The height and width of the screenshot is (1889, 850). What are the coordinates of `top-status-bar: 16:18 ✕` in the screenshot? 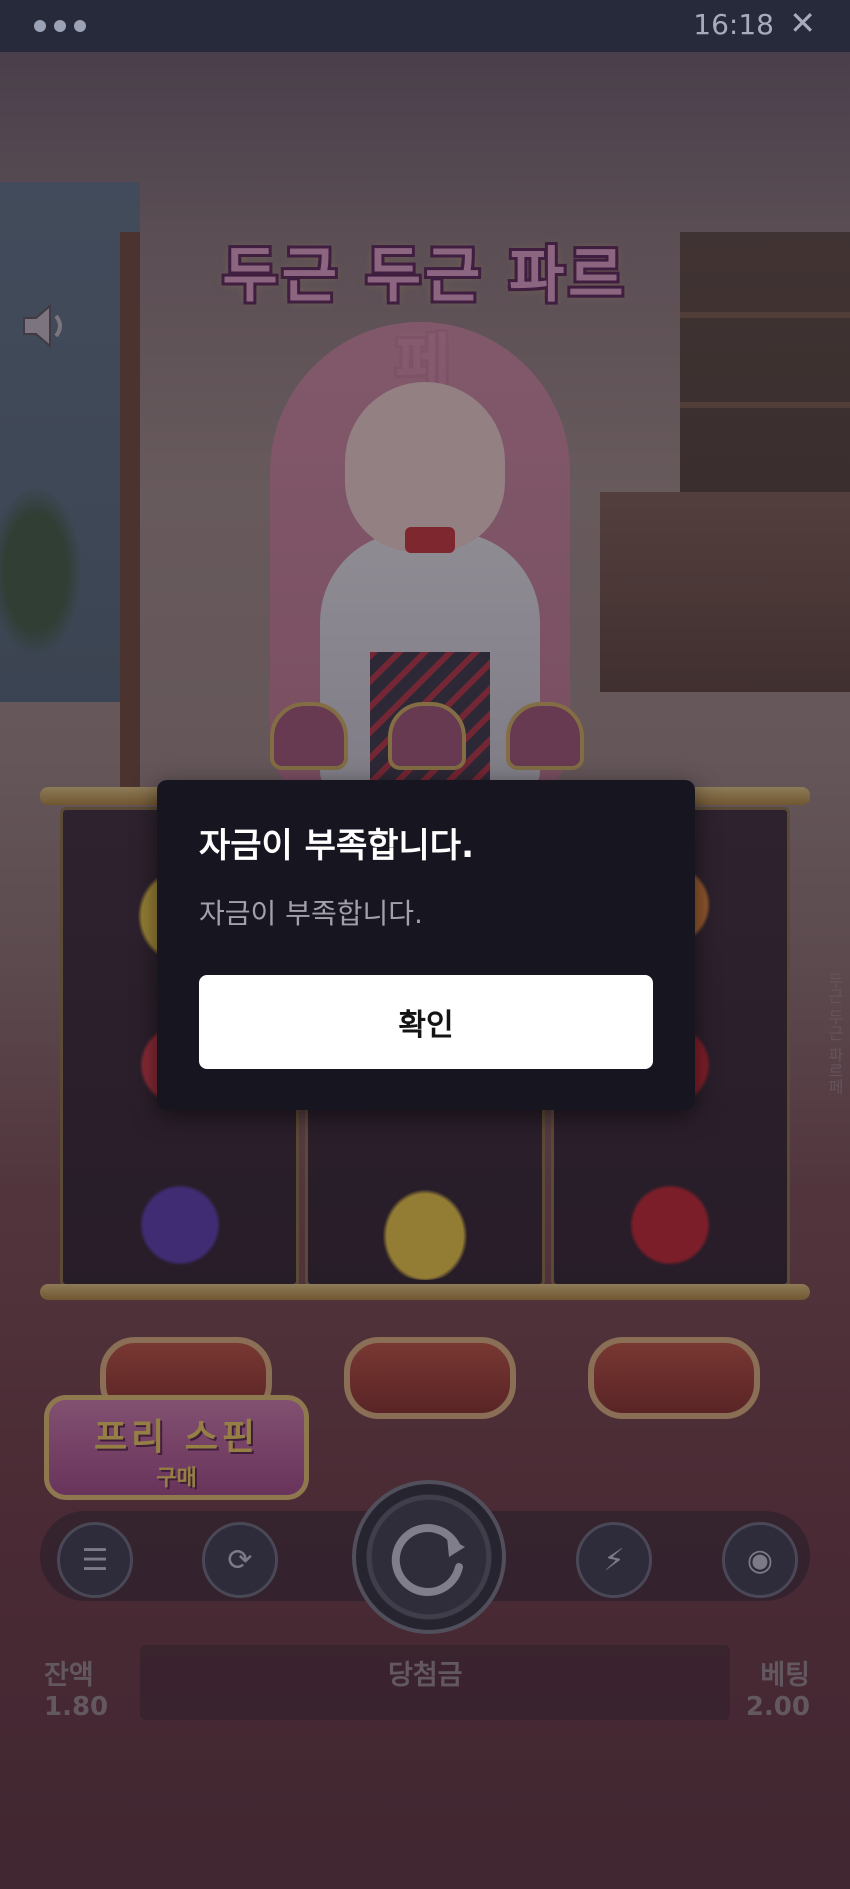 It's located at (425, 26).